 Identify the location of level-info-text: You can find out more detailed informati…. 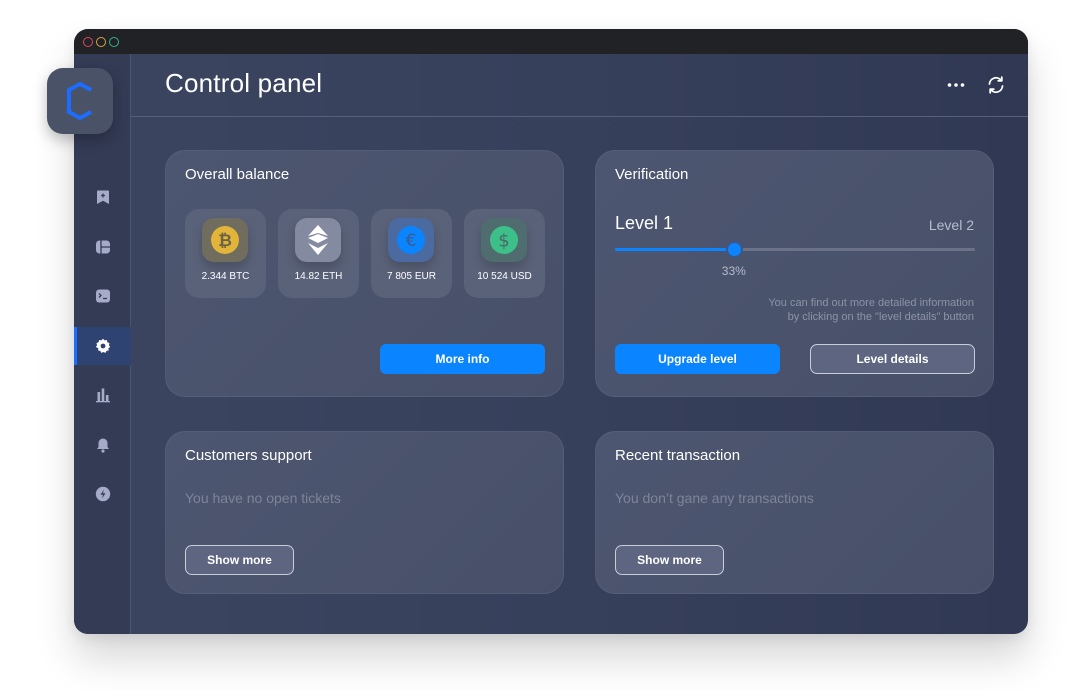
(824, 310).